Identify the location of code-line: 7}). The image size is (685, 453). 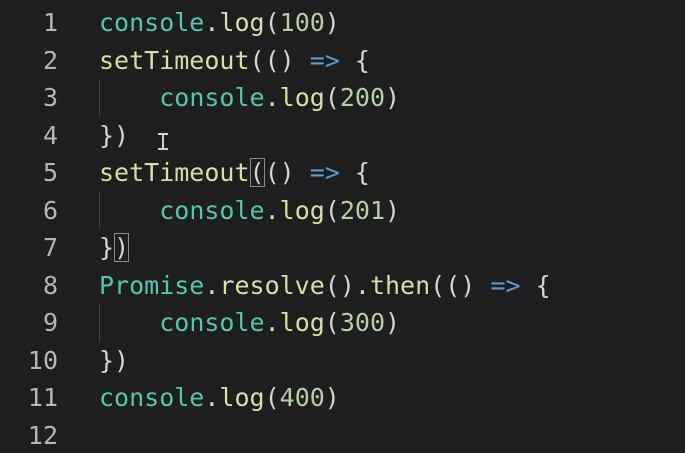
(342, 248).